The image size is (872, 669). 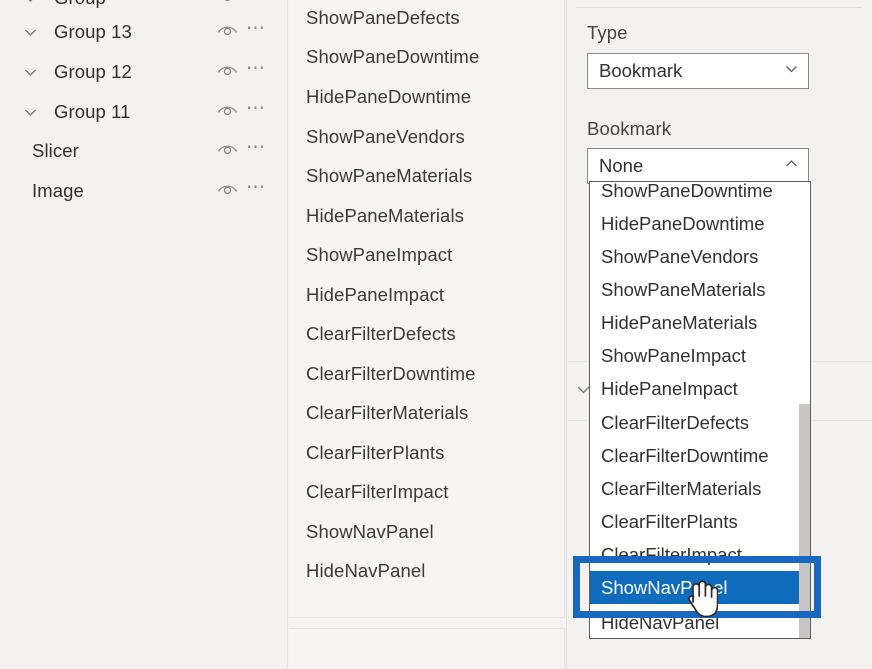 I want to click on selection-item-slicer: Slicer ⋯, so click(x=143, y=151).